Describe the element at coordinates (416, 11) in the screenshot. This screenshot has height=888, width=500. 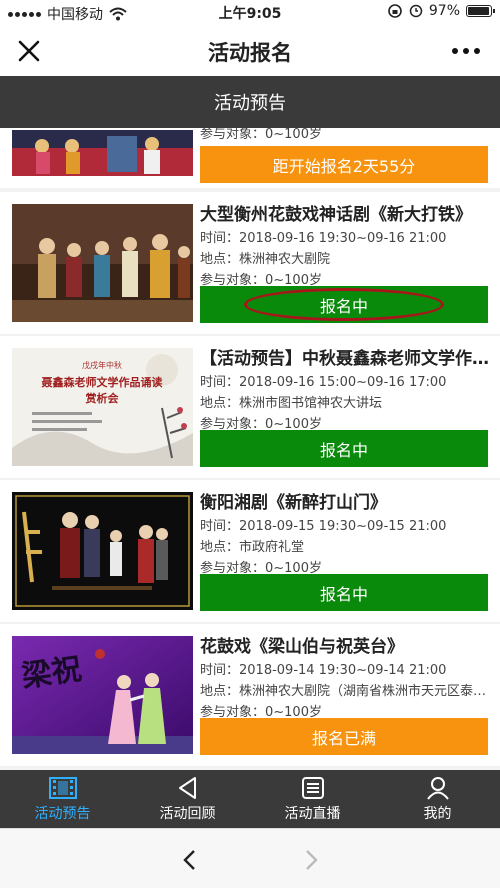
I see `alarm-icon` at that location.